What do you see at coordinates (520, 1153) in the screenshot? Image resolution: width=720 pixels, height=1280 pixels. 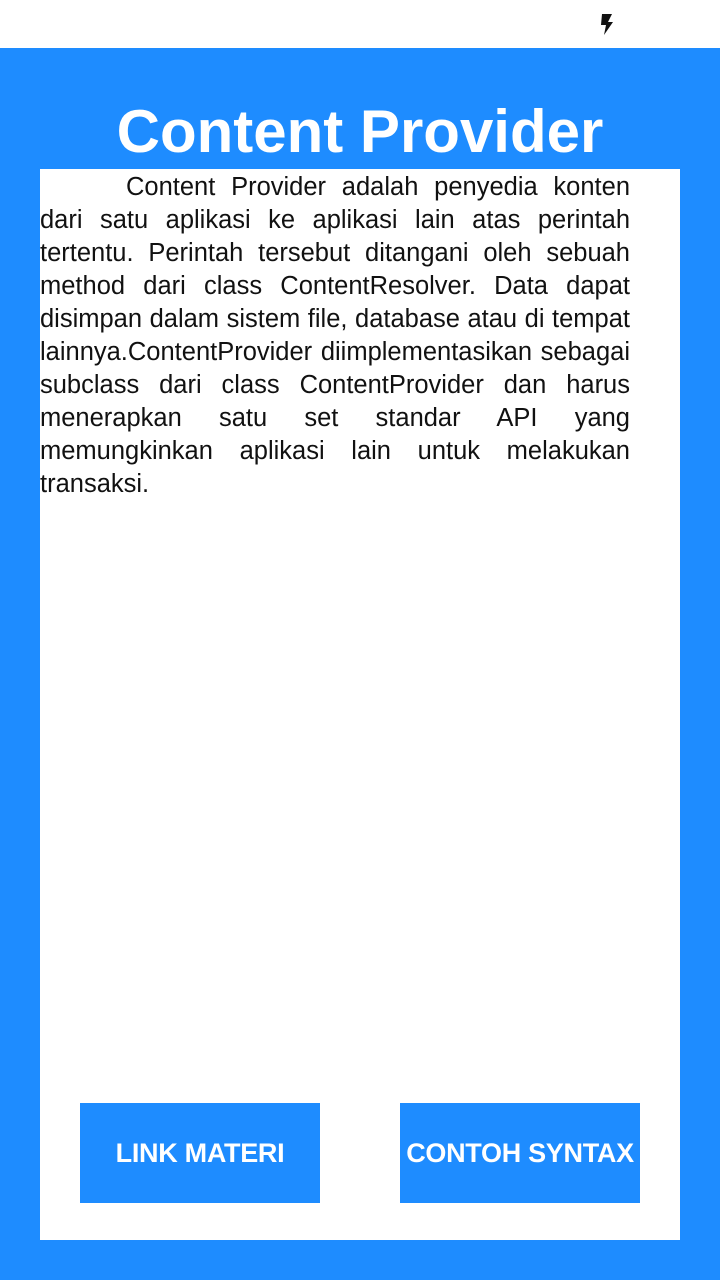 I see `contoh-syntax-button: CONTOH SYNTAX` at bounding box center [520, 1153].